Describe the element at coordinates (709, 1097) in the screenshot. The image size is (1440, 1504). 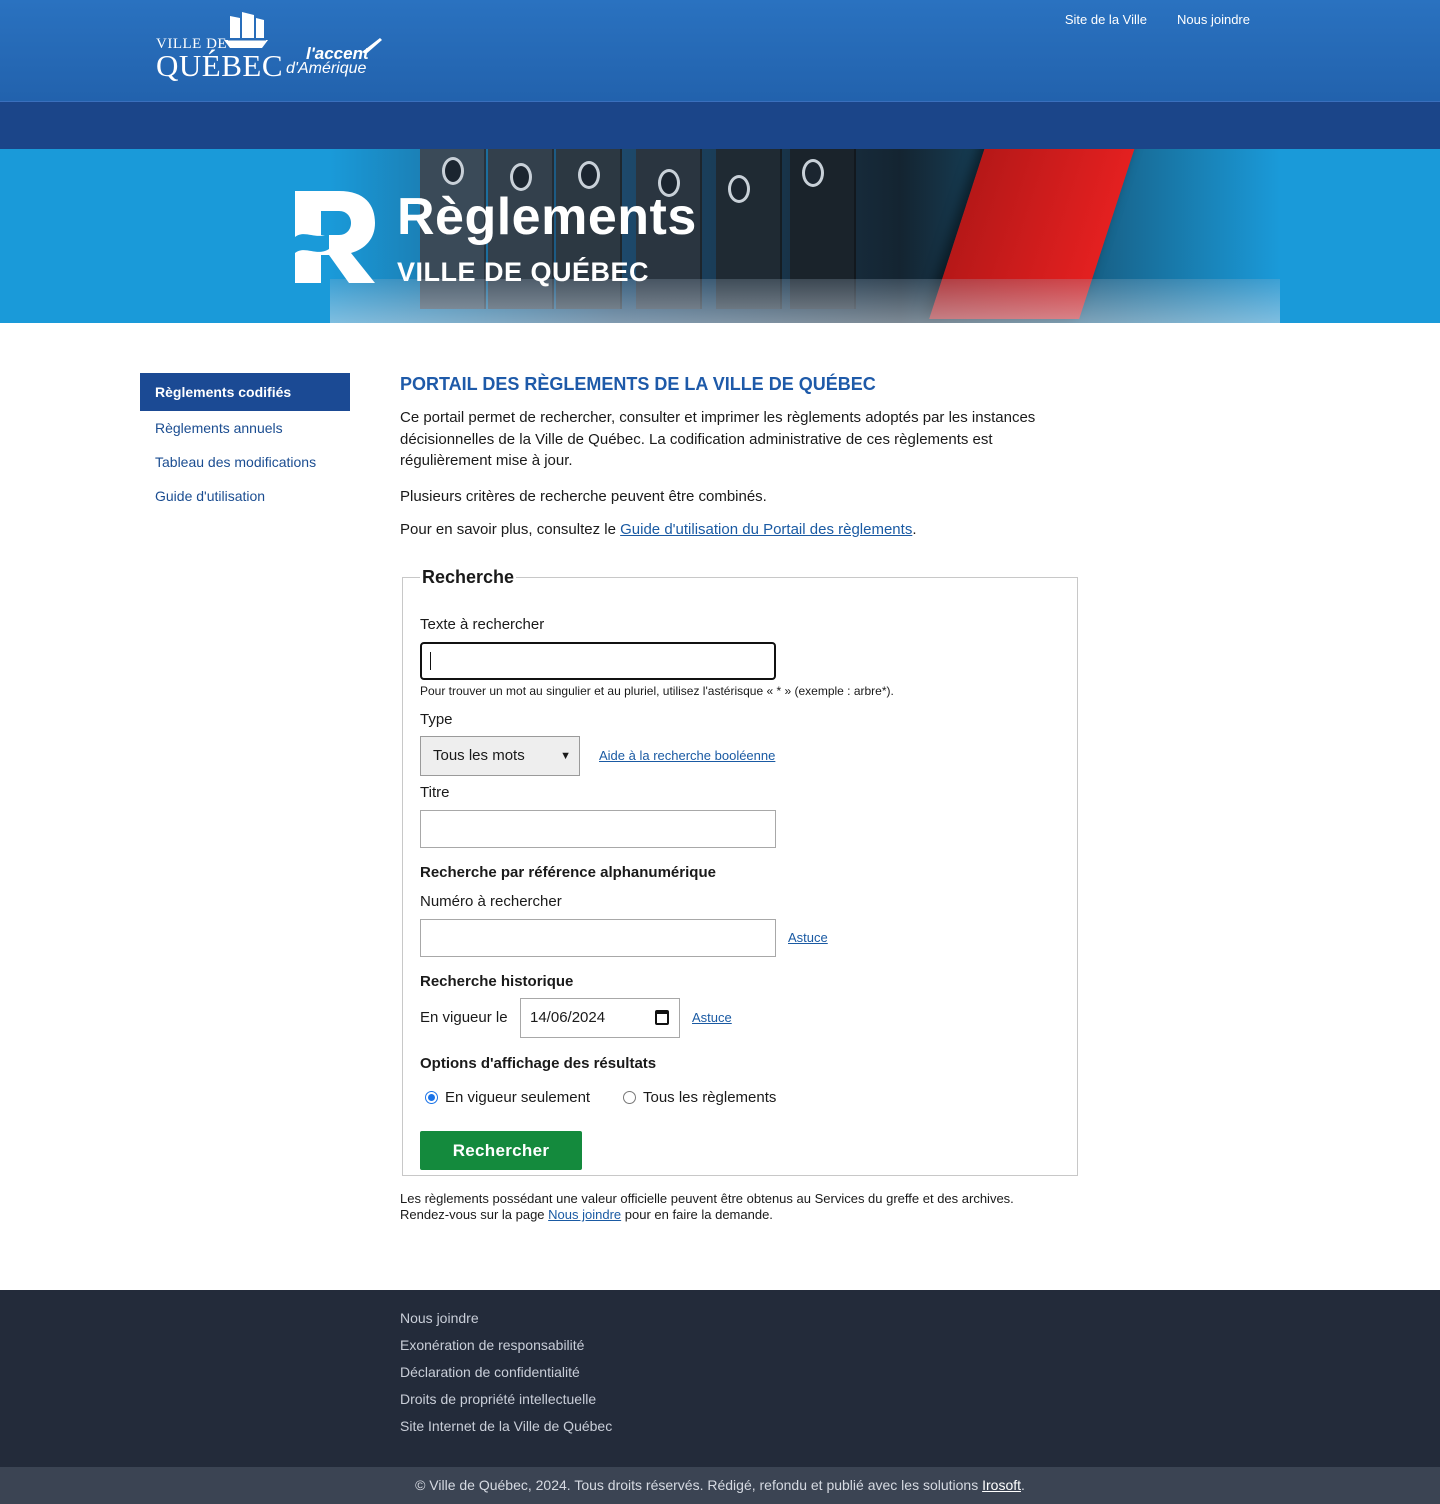
I see `radio-tous-reglements-label: Tous les règlements` at that location.